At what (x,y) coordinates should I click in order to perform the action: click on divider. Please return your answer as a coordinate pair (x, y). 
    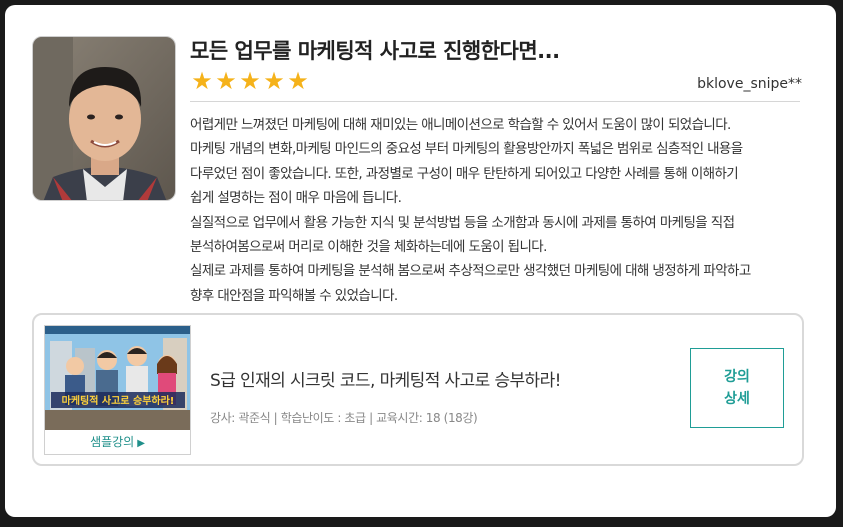
    Looking at the image, I should click on (495, 101).